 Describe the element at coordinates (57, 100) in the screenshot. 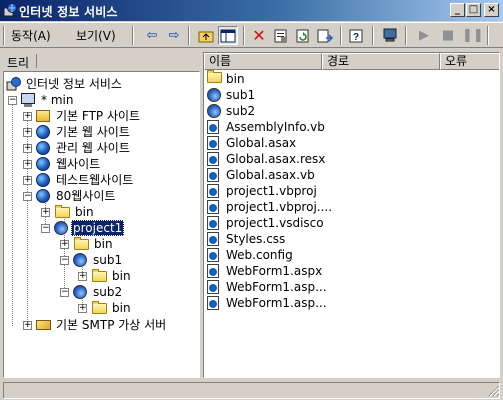

I see `tree-node-label: * min` at that location.